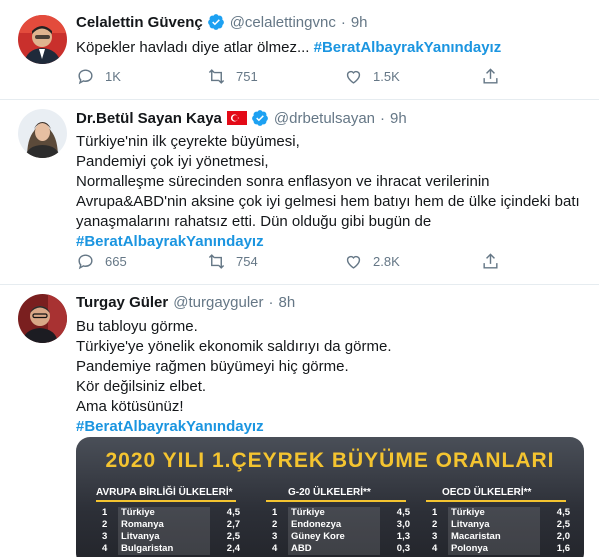 Image resolution: width=599 pixels, height=557 pixels. Describe the element at coordinates (130, 406) in the screenshot. I see `tweet-text-line: Ama kötüsünüz!` at that location.